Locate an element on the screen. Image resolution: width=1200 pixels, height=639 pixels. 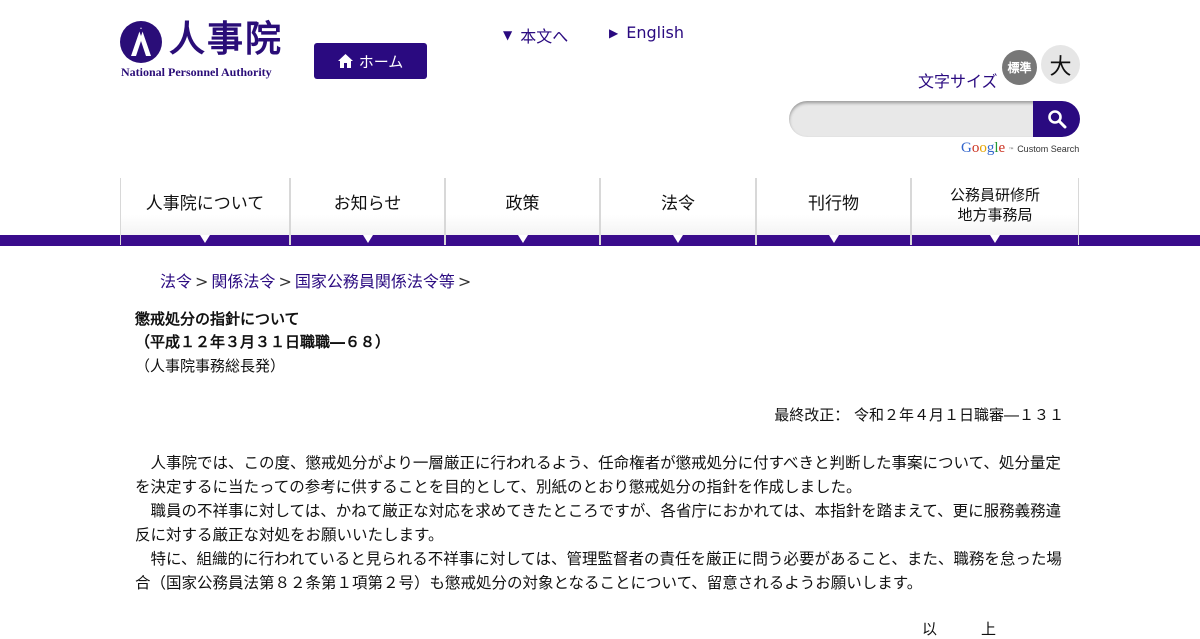
nav-item-policy: 政策 is located at coordinates (522, 211).